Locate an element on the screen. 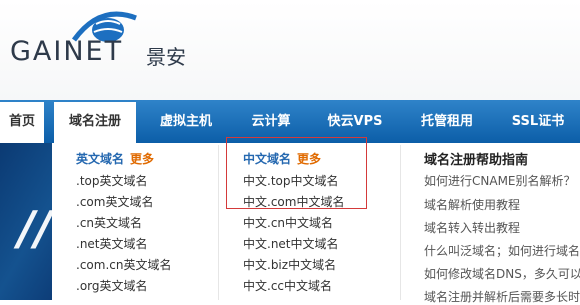  english-domain-heading: 英文域名 更多 is located at coordinates (115, 158).